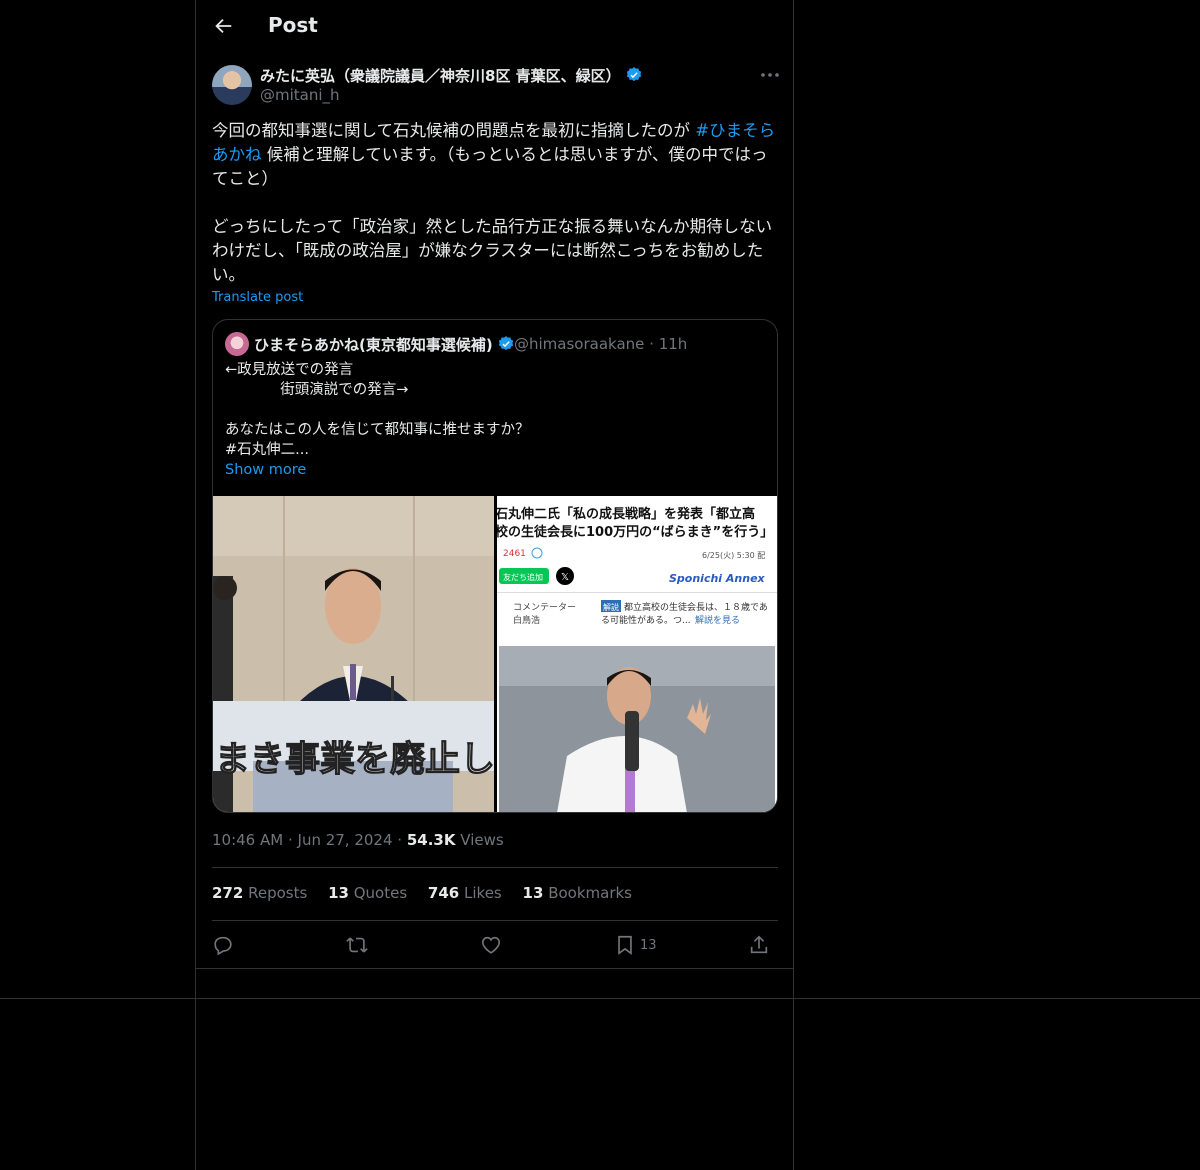 The height and width of the screenshot is (1170, 1200). Describe the element at coordinates (514, 554) in the screenshot. I see `news-comment-count: 2461` at that location.